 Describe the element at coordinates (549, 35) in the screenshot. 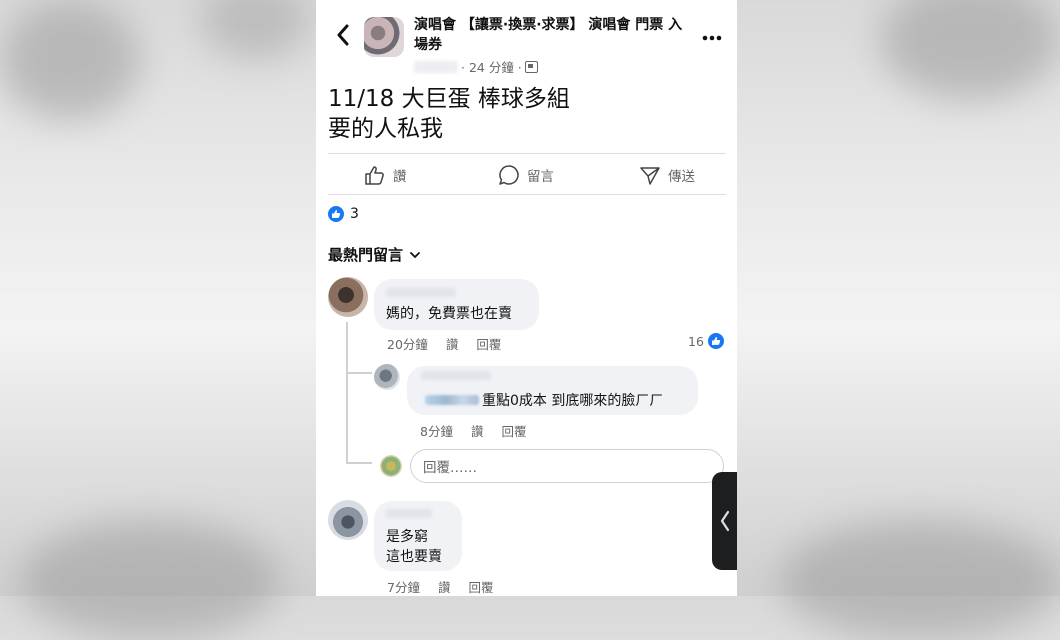

I see `group-title: 演唱會 【讓票·換票·求票】 演唱會 門票 入場券` at that location.